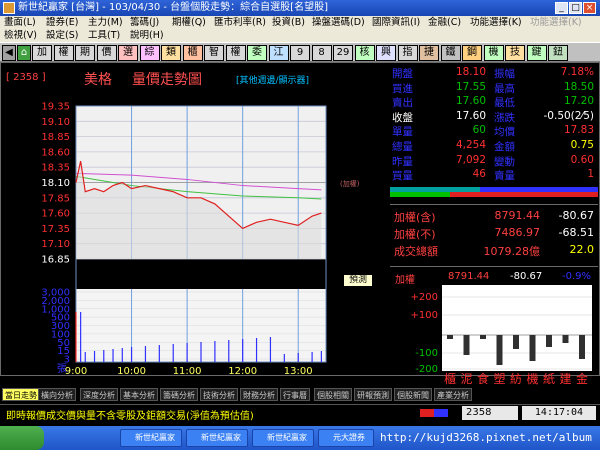 The height and width of the screenshot is (450, 600). I want to click on quote-value: 0.75, so click(582, 145).